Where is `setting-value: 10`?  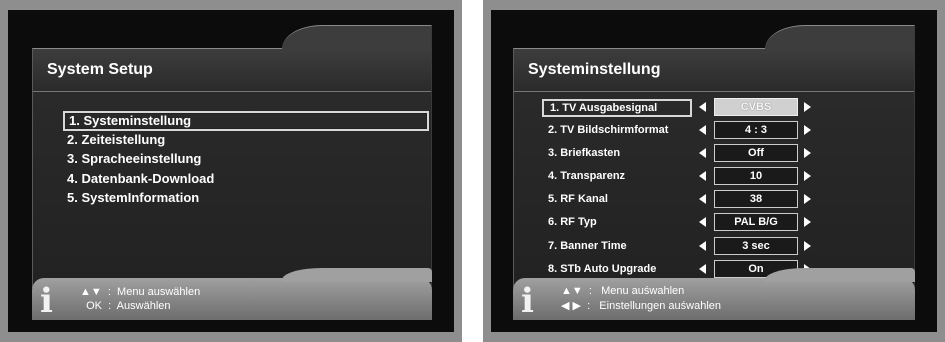 setting-value: 10 is located at coordinates (756, 176).